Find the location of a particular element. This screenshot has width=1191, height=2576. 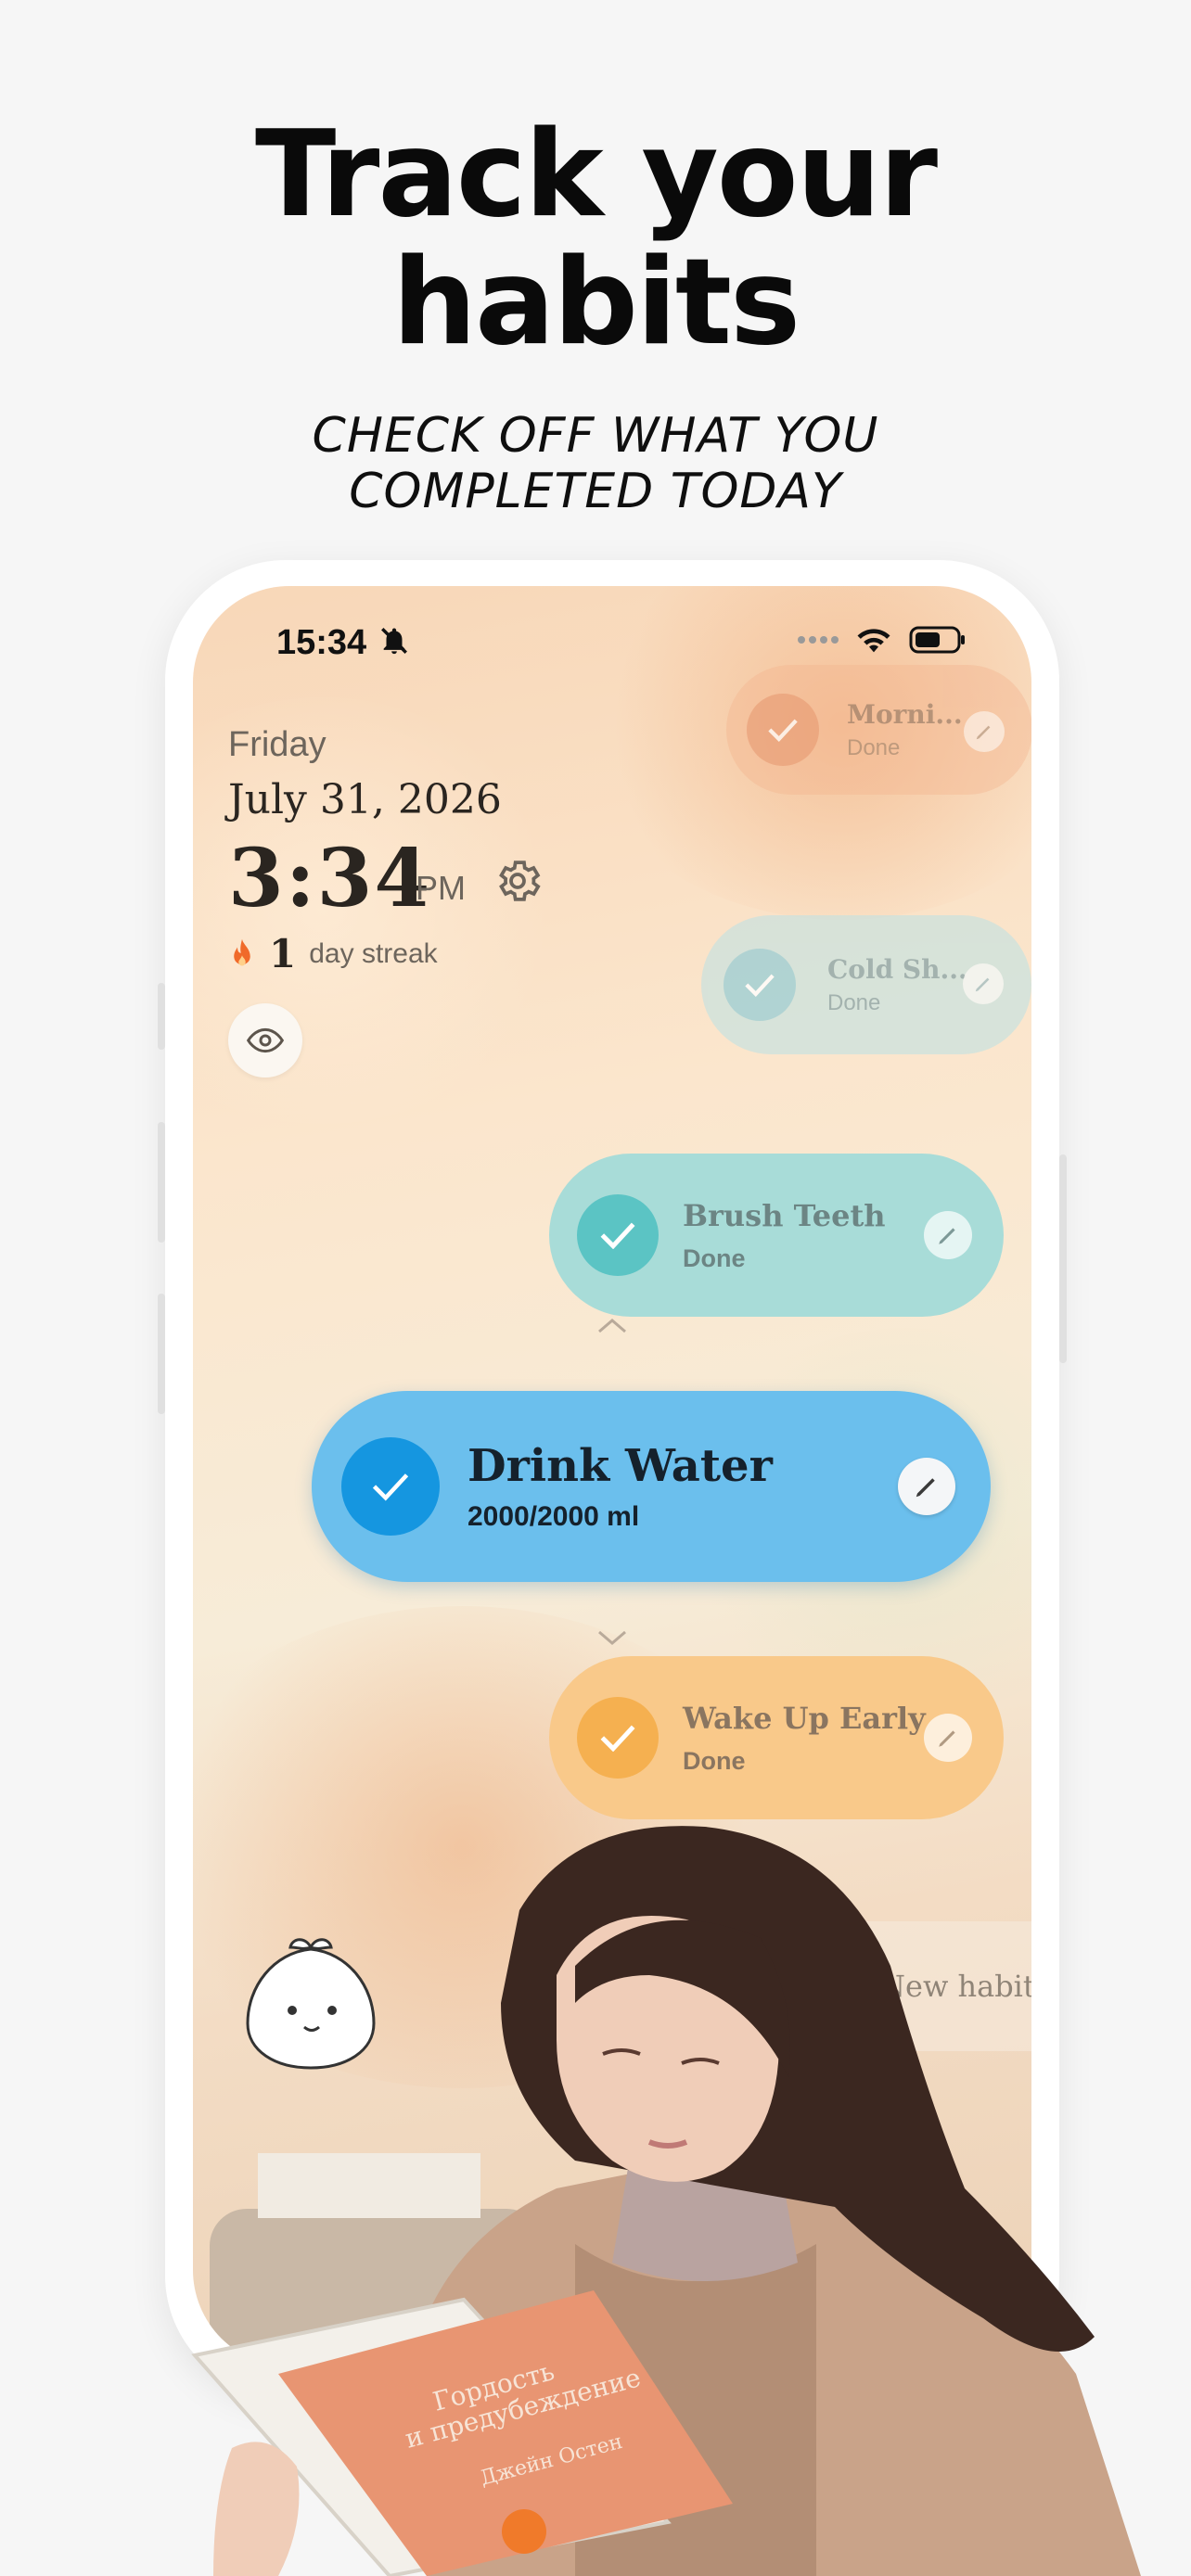

habit-card: Cold Sh... Done is located at coordinates (866, 984).